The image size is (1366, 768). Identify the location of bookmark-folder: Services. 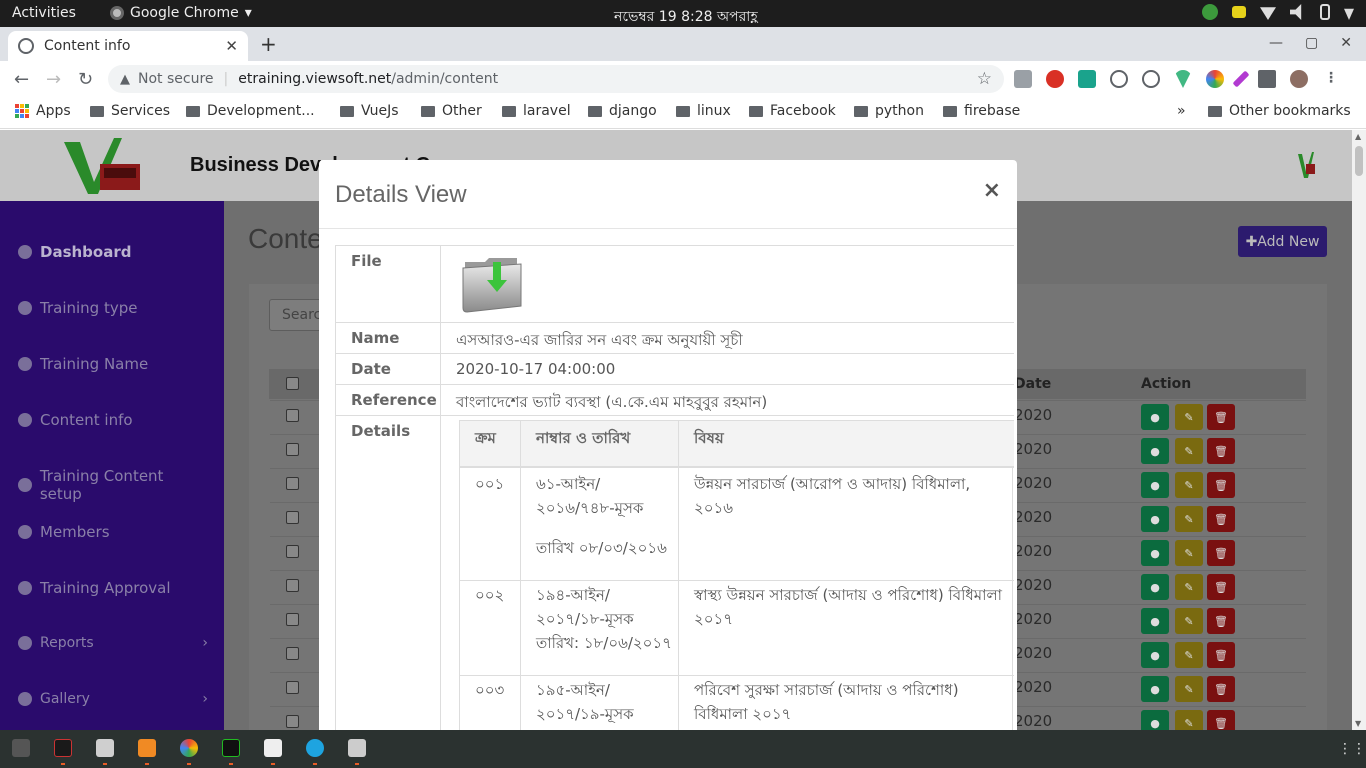
(130, 111).